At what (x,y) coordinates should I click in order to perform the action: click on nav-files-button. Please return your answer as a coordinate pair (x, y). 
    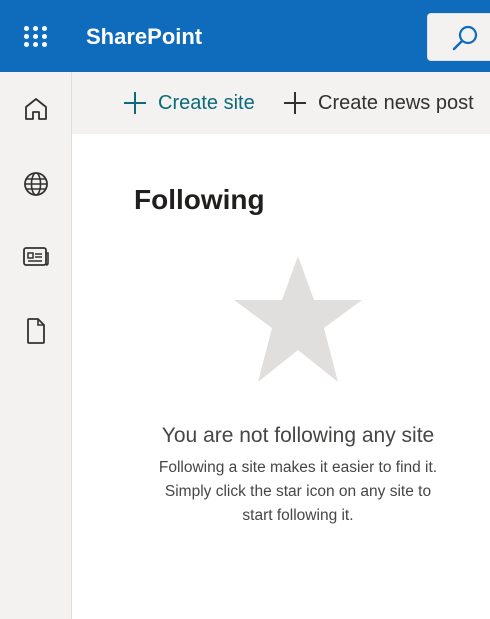
    Looking at the image, I should click on (36, 331).